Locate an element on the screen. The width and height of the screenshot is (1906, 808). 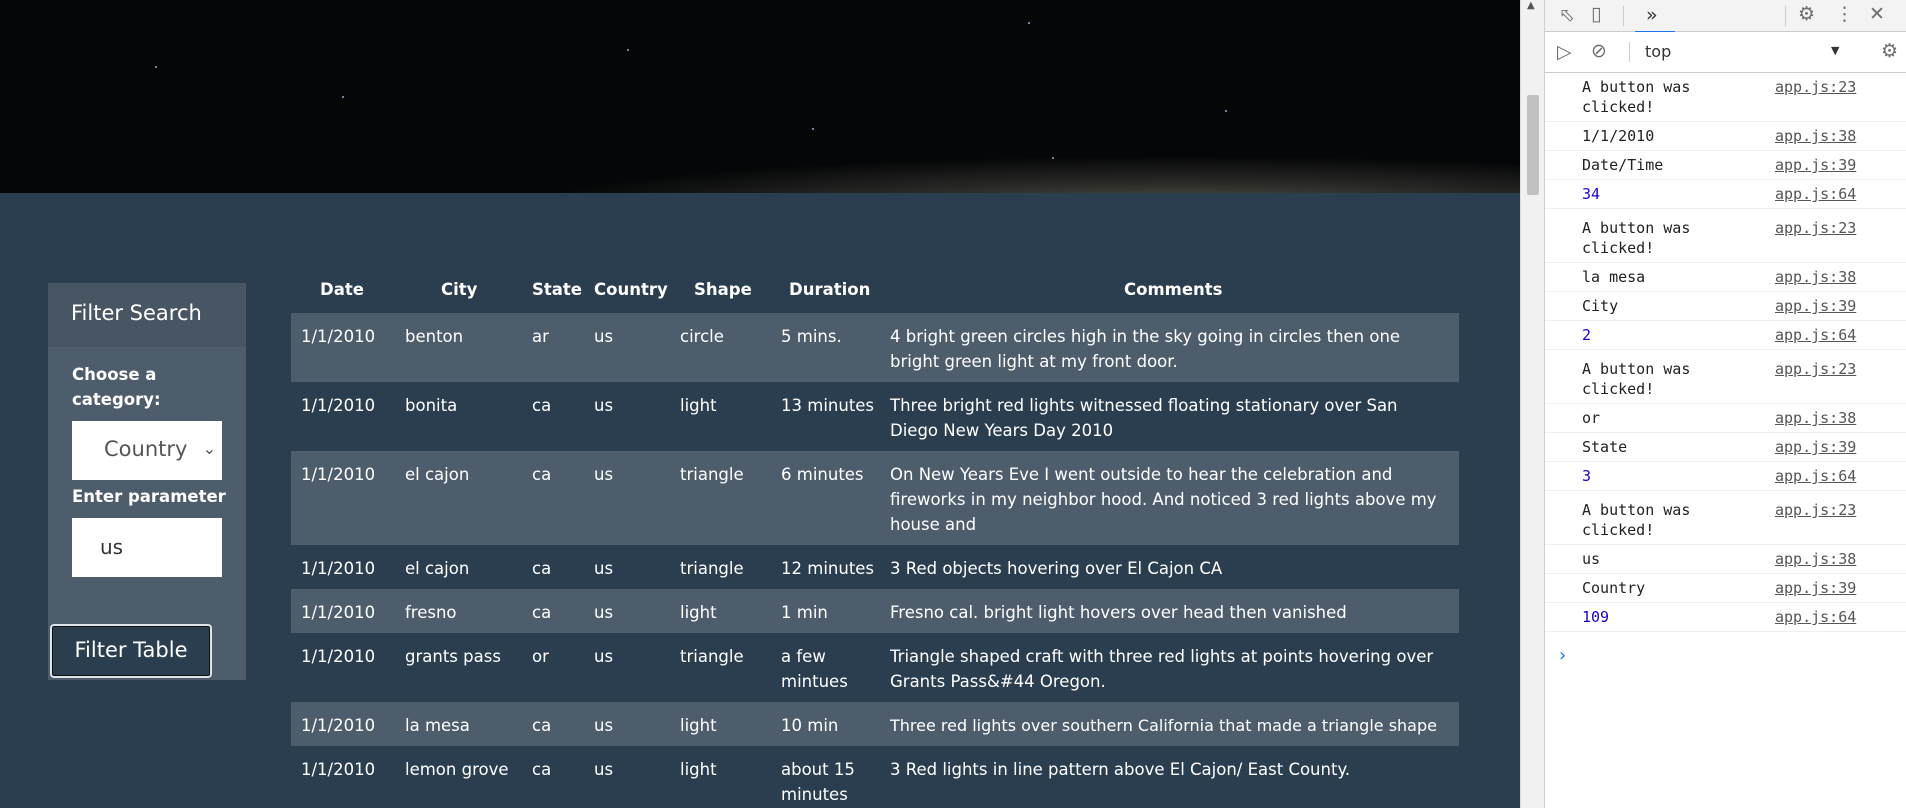
context-selector: top ▼ is located at coordinates (1745, 51).